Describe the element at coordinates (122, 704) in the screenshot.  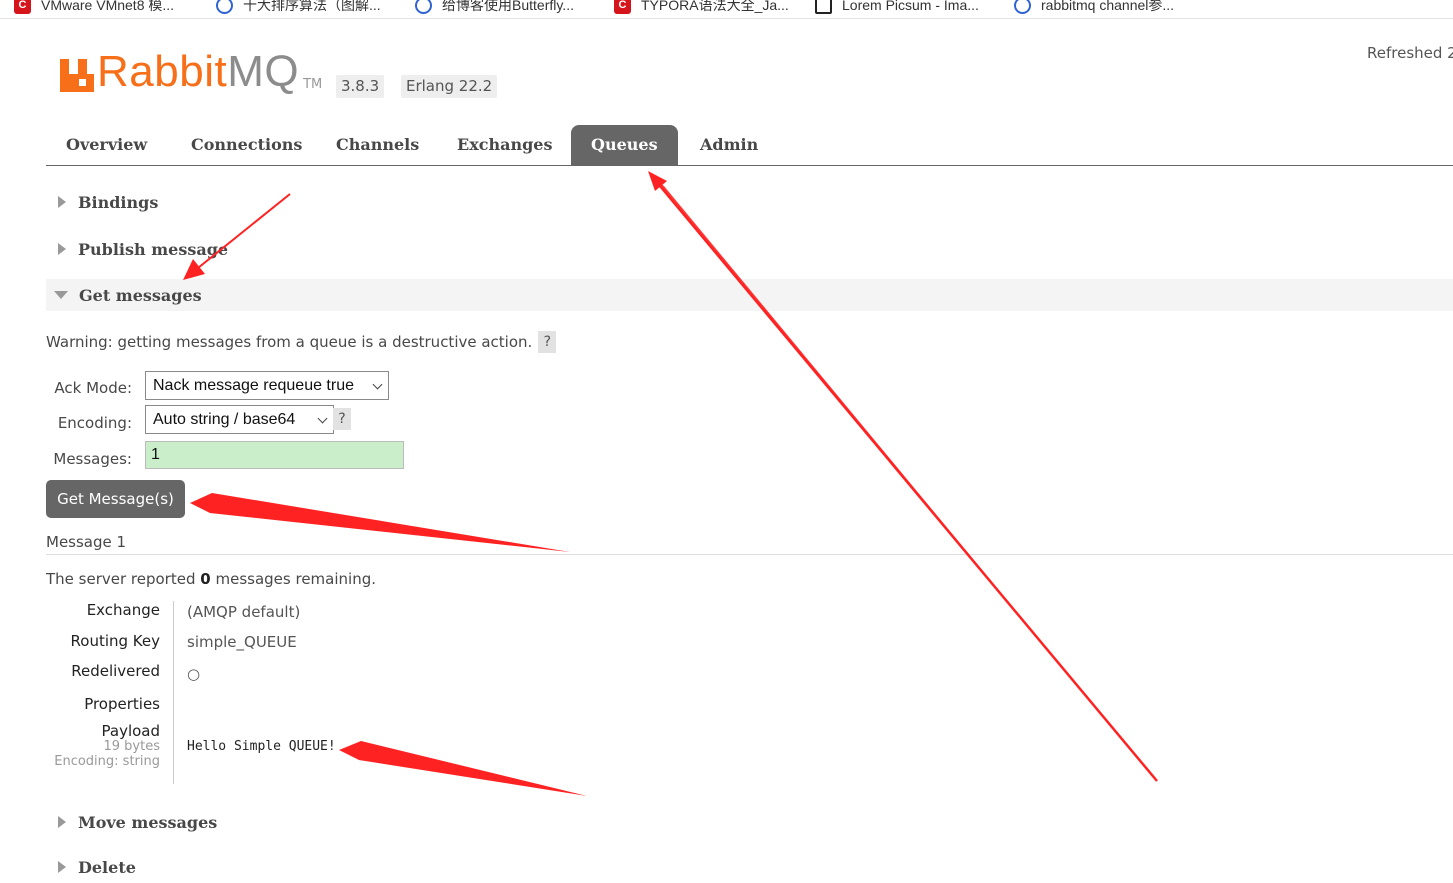
I see `properties-key: Properties` at that location.